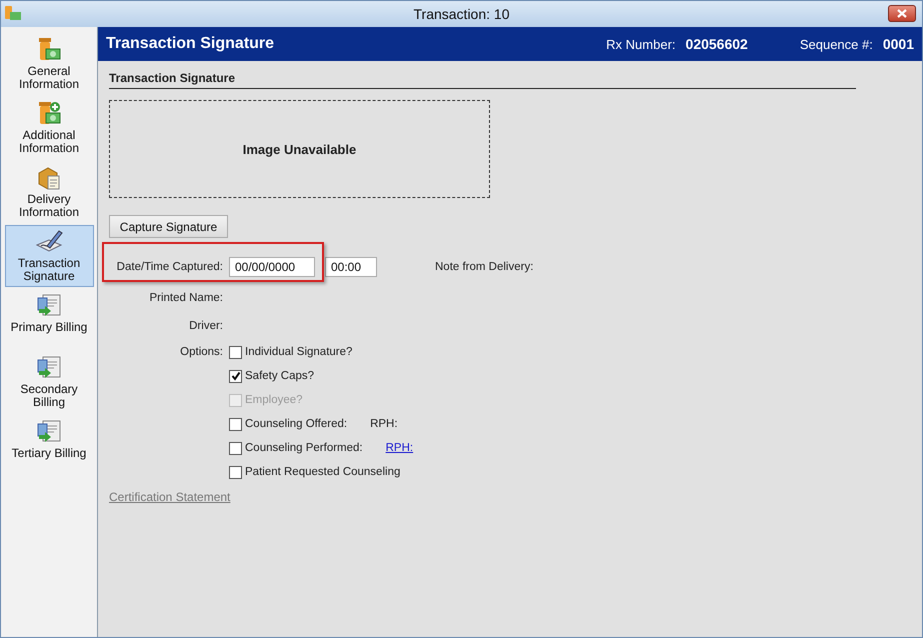 This screenshot has height=638, width=923. Describe the element at coordinates (836, 44) in the screenshot. I see `sequence-label: Sequence #:` at that location.